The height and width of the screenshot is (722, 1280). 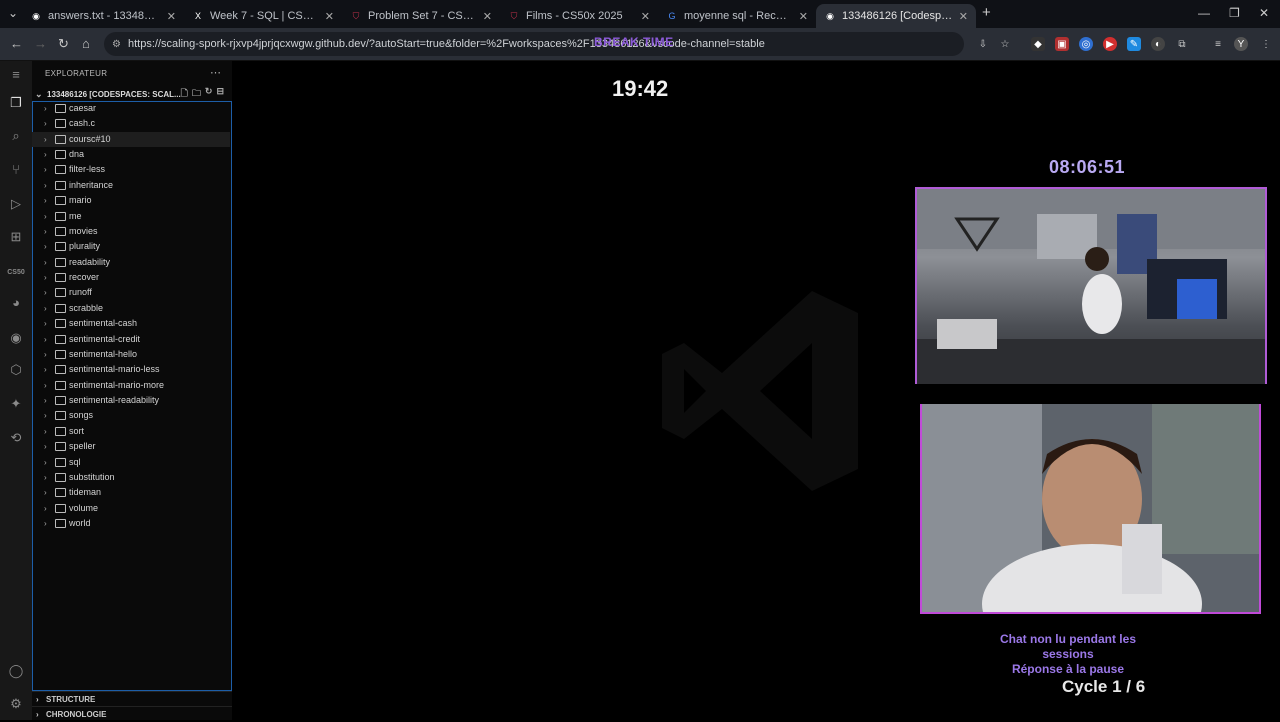 I want to click on source-control-icon: ⑂, so click(x=16, y=170).